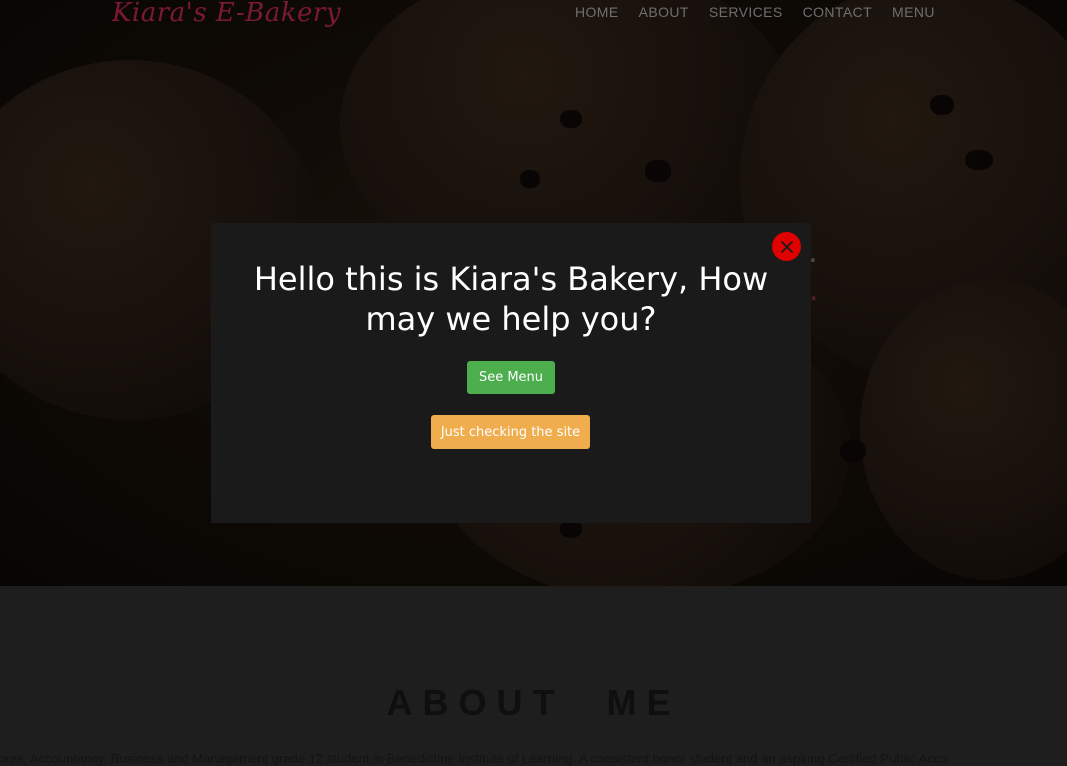 Image resolution: width=1067 pixels, height=766 pixels. I want to click on site-logo: Kiara's E-Bakery, so click(226, 14).